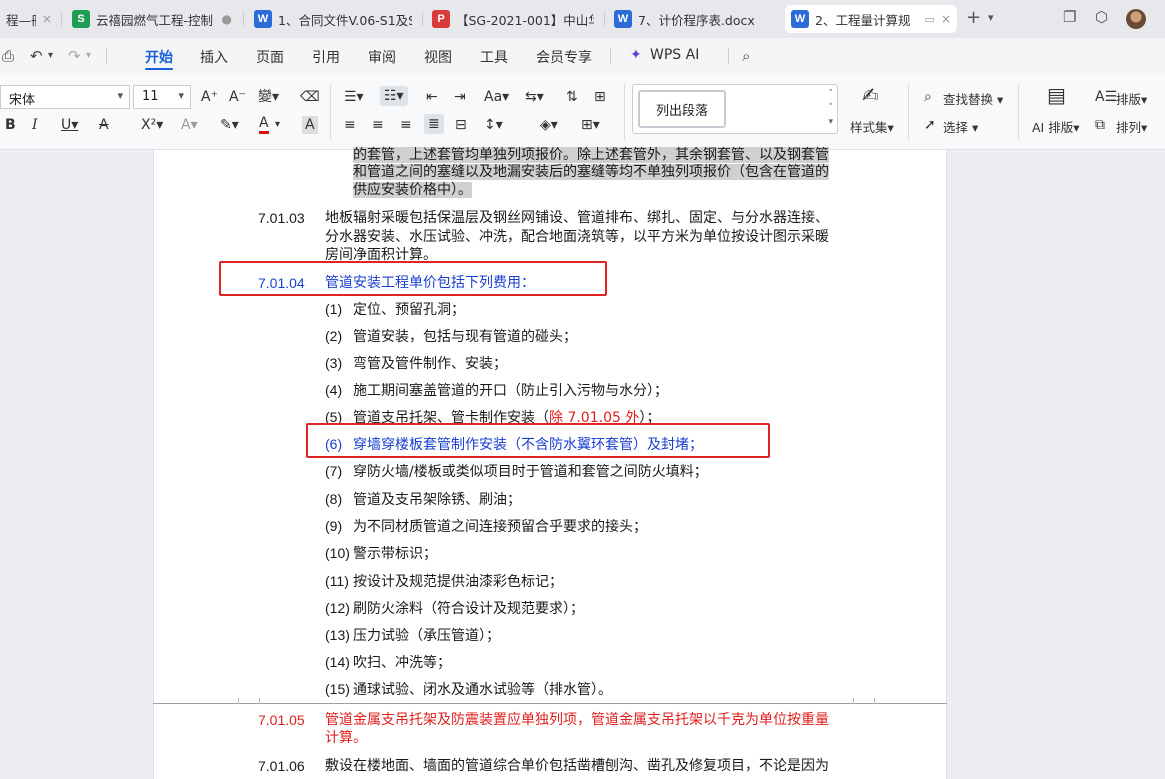 This screenshot has width=1165, height=779. Describe the element at coordinates (577, 720) in the screenshot. I see `paragraph-line: 管道金属支吊托架及防震装置应单独列项，管道金属支吊托架以千克为单位按重量` at that location.